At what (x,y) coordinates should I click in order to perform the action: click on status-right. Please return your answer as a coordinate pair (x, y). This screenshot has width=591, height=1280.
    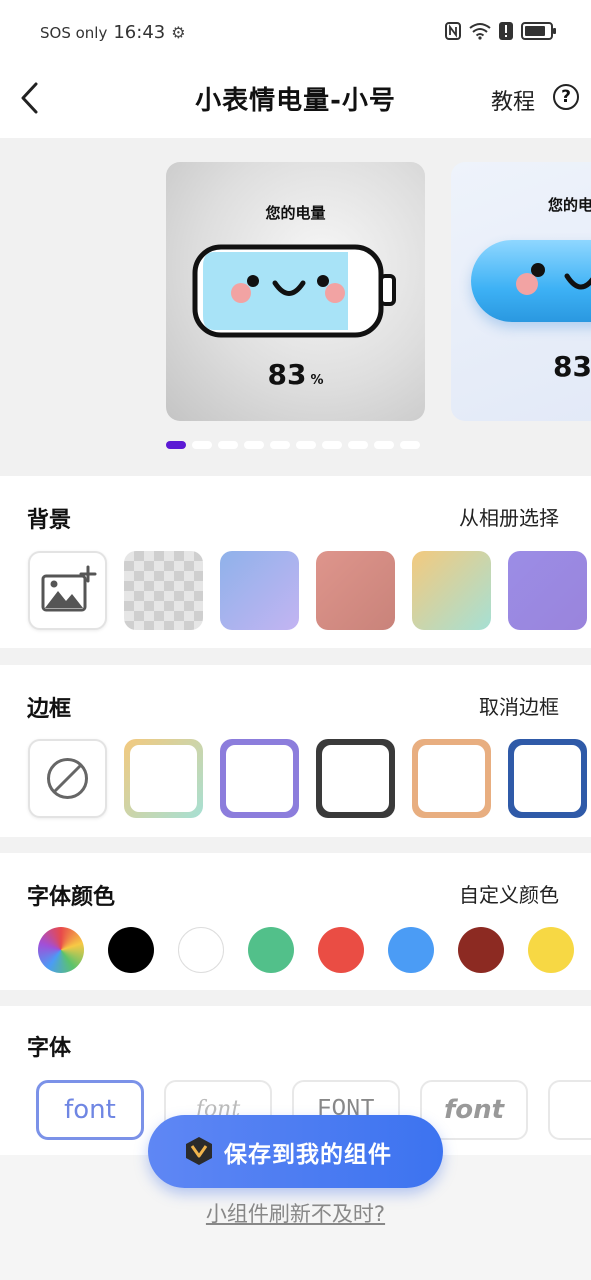
    Looking at the image, I should click on (500, 31).